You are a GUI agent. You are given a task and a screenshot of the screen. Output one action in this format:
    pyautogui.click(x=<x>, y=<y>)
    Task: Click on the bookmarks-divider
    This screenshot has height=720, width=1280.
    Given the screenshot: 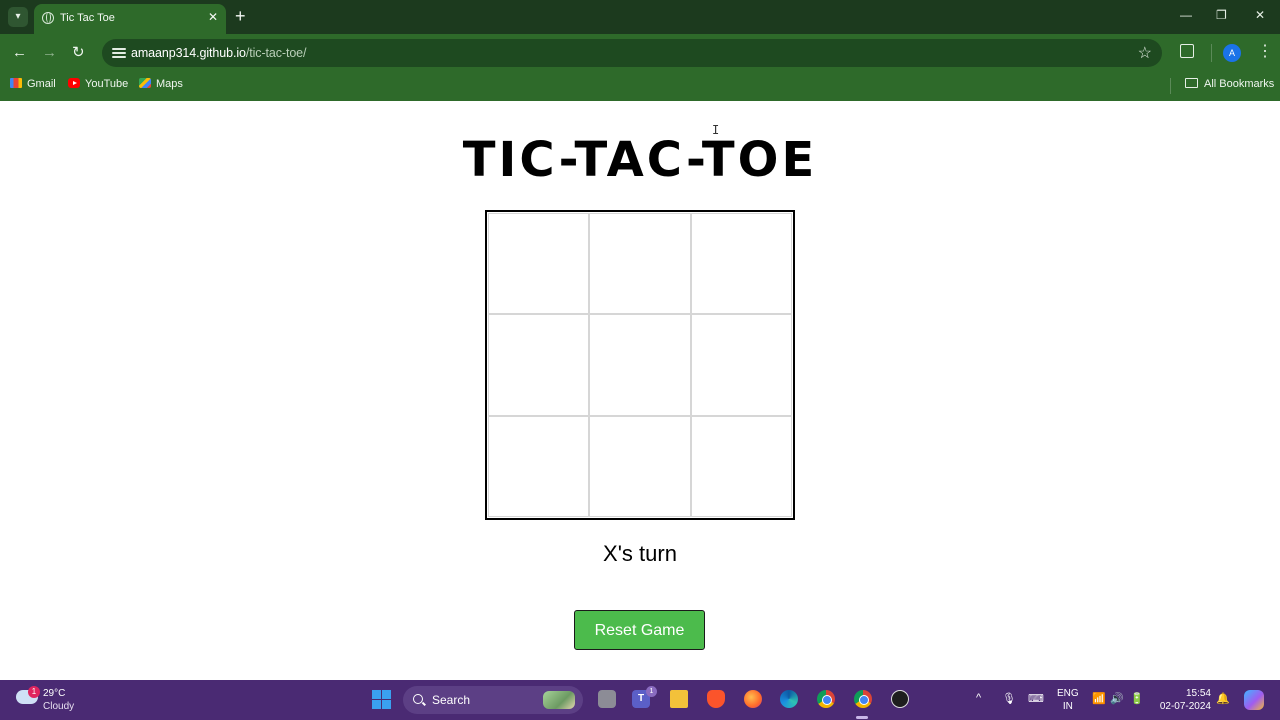 What is the action you would take?
    pyautogui.click(x=1170, y=86)
    